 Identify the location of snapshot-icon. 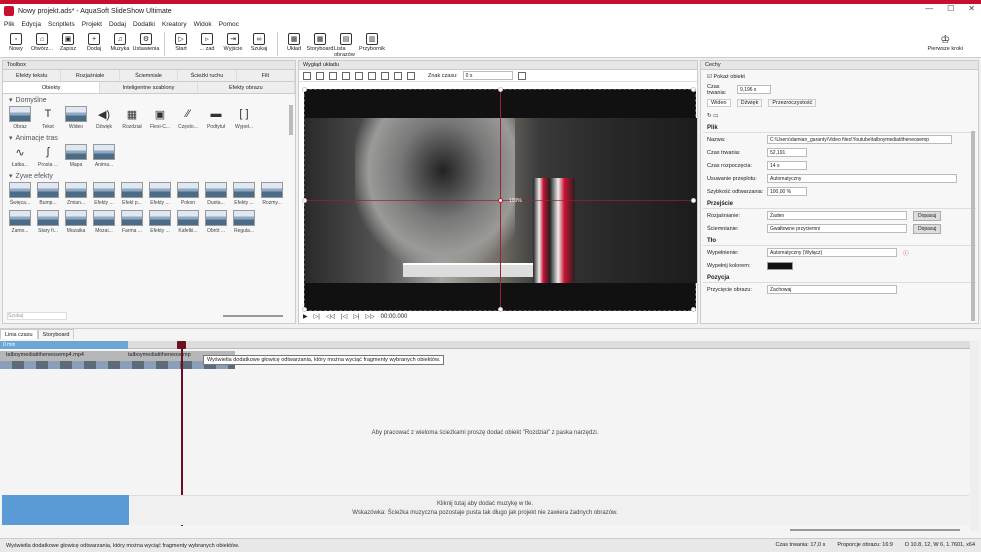
(521, 75).